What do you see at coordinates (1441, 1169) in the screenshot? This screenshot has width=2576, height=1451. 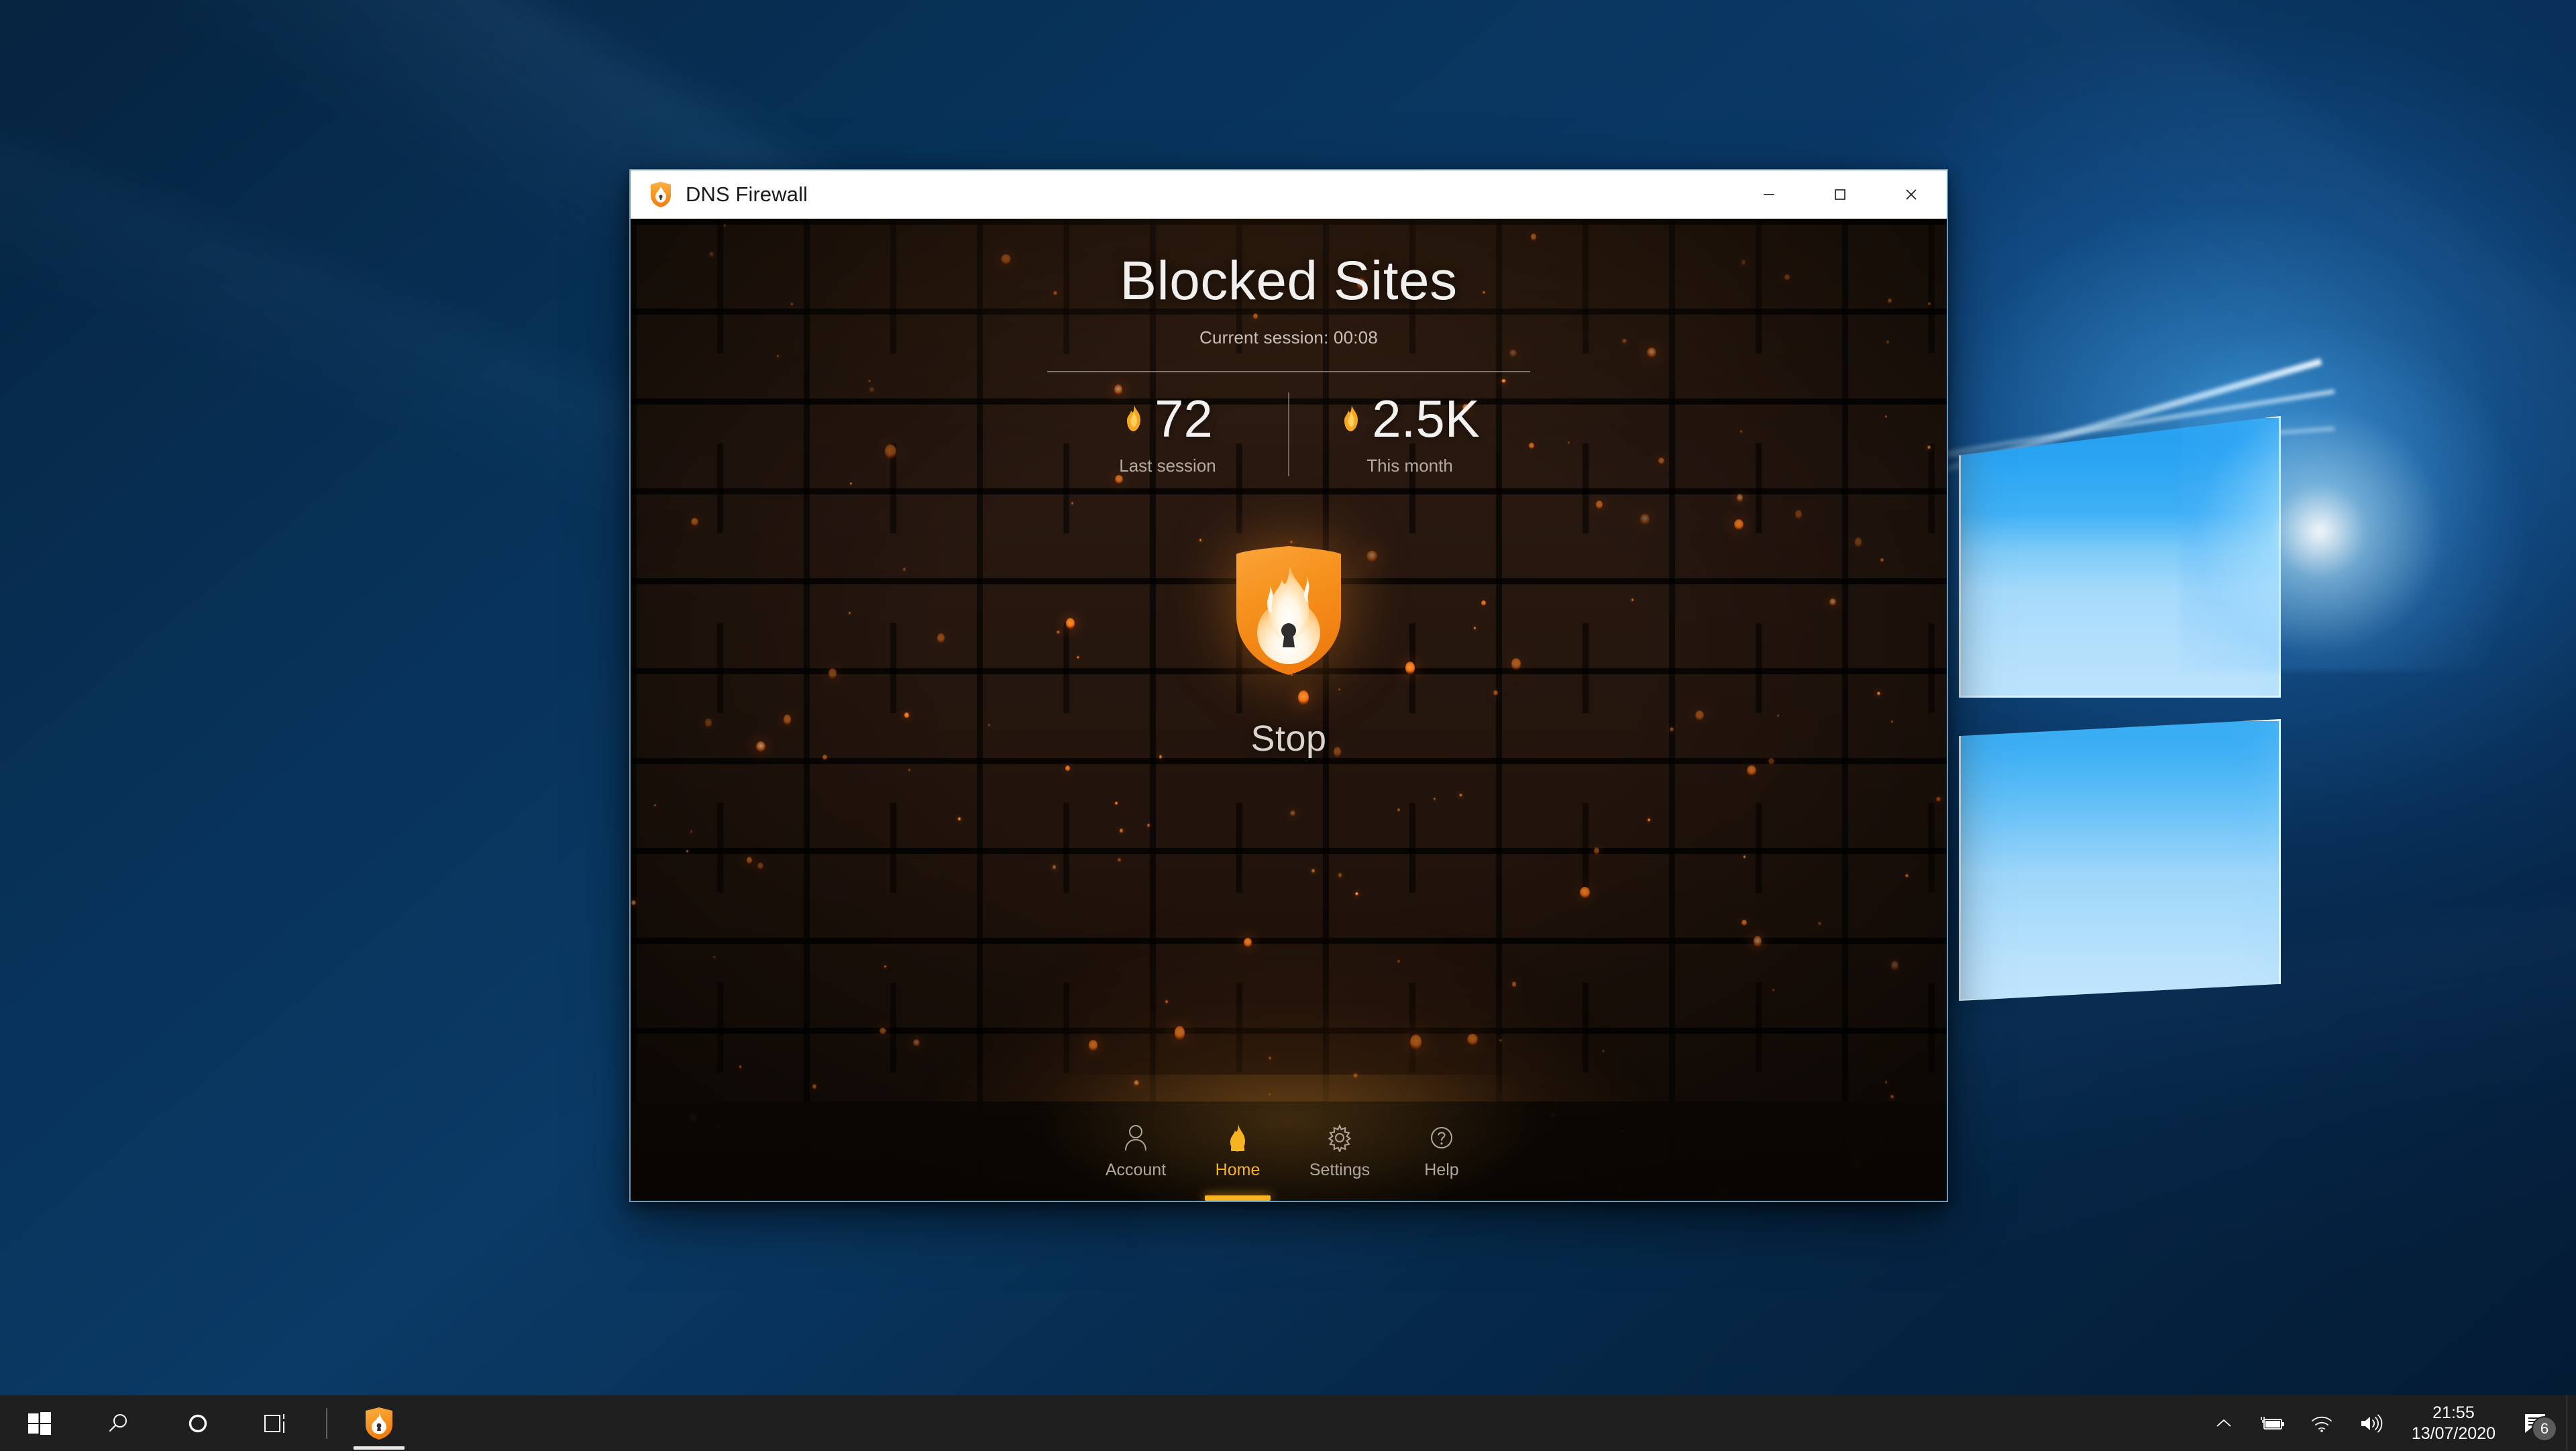 I see `nav-label: Help` at bounding box center [1441, 1169].